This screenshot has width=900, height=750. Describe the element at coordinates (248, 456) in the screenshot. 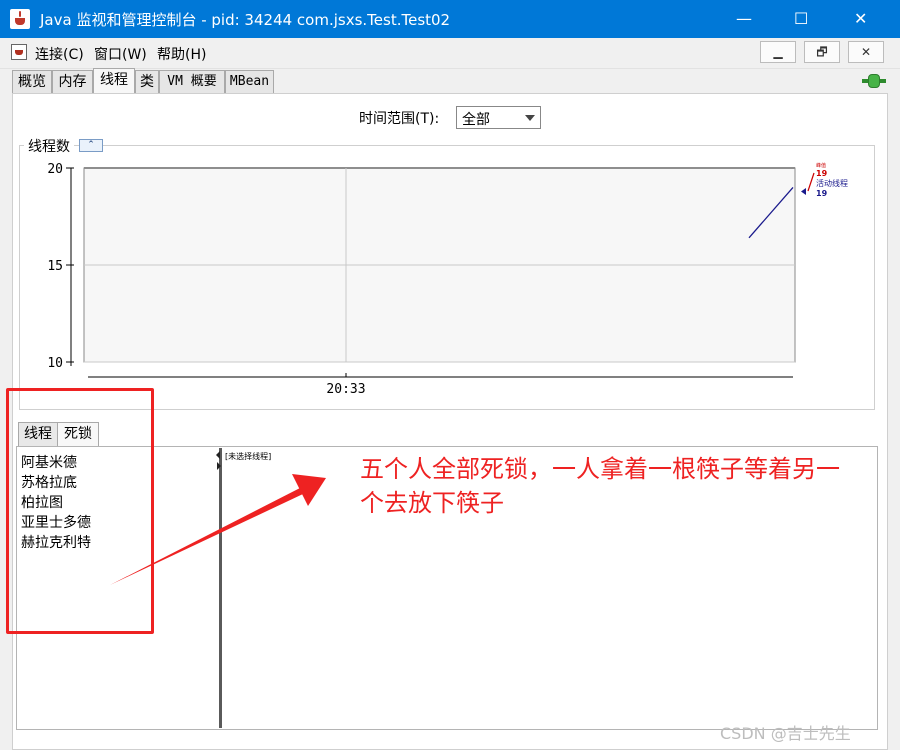

I see `thread-detail-placeholder: [未选择线程]` at that location.